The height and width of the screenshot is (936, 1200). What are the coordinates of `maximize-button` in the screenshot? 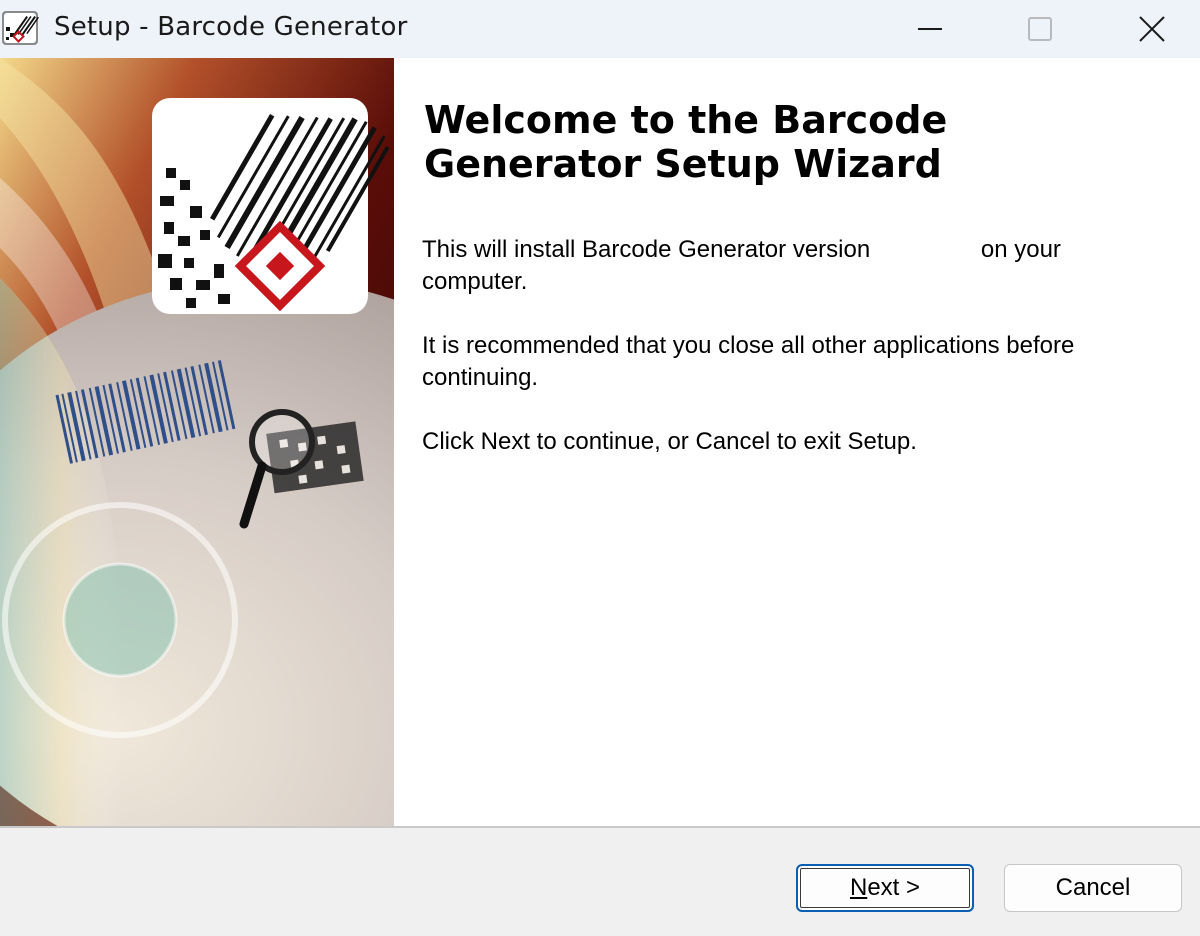 It's located at (1040, 29).